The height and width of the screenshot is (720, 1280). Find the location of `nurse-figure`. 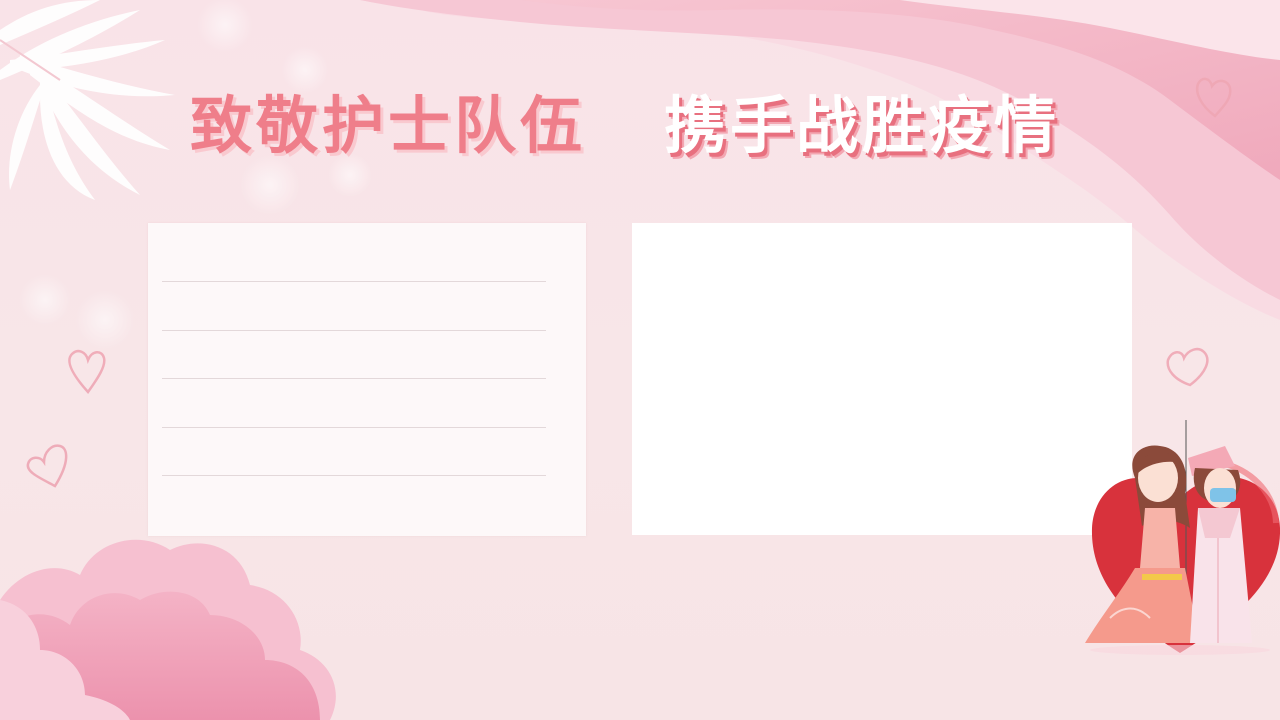

nurse-figure is located at coordinates (1220, 544).